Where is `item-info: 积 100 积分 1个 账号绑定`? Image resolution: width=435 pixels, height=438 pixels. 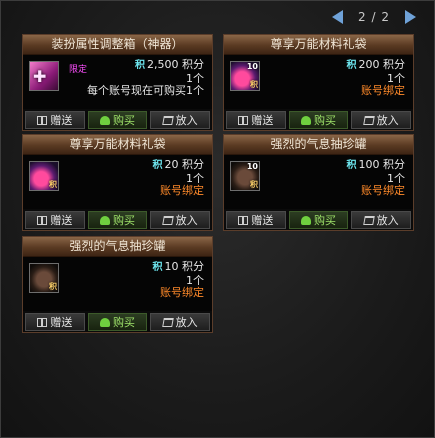
item-info: 积 100 积分 1个 账号绑定 is located at coordinates (376, 178).